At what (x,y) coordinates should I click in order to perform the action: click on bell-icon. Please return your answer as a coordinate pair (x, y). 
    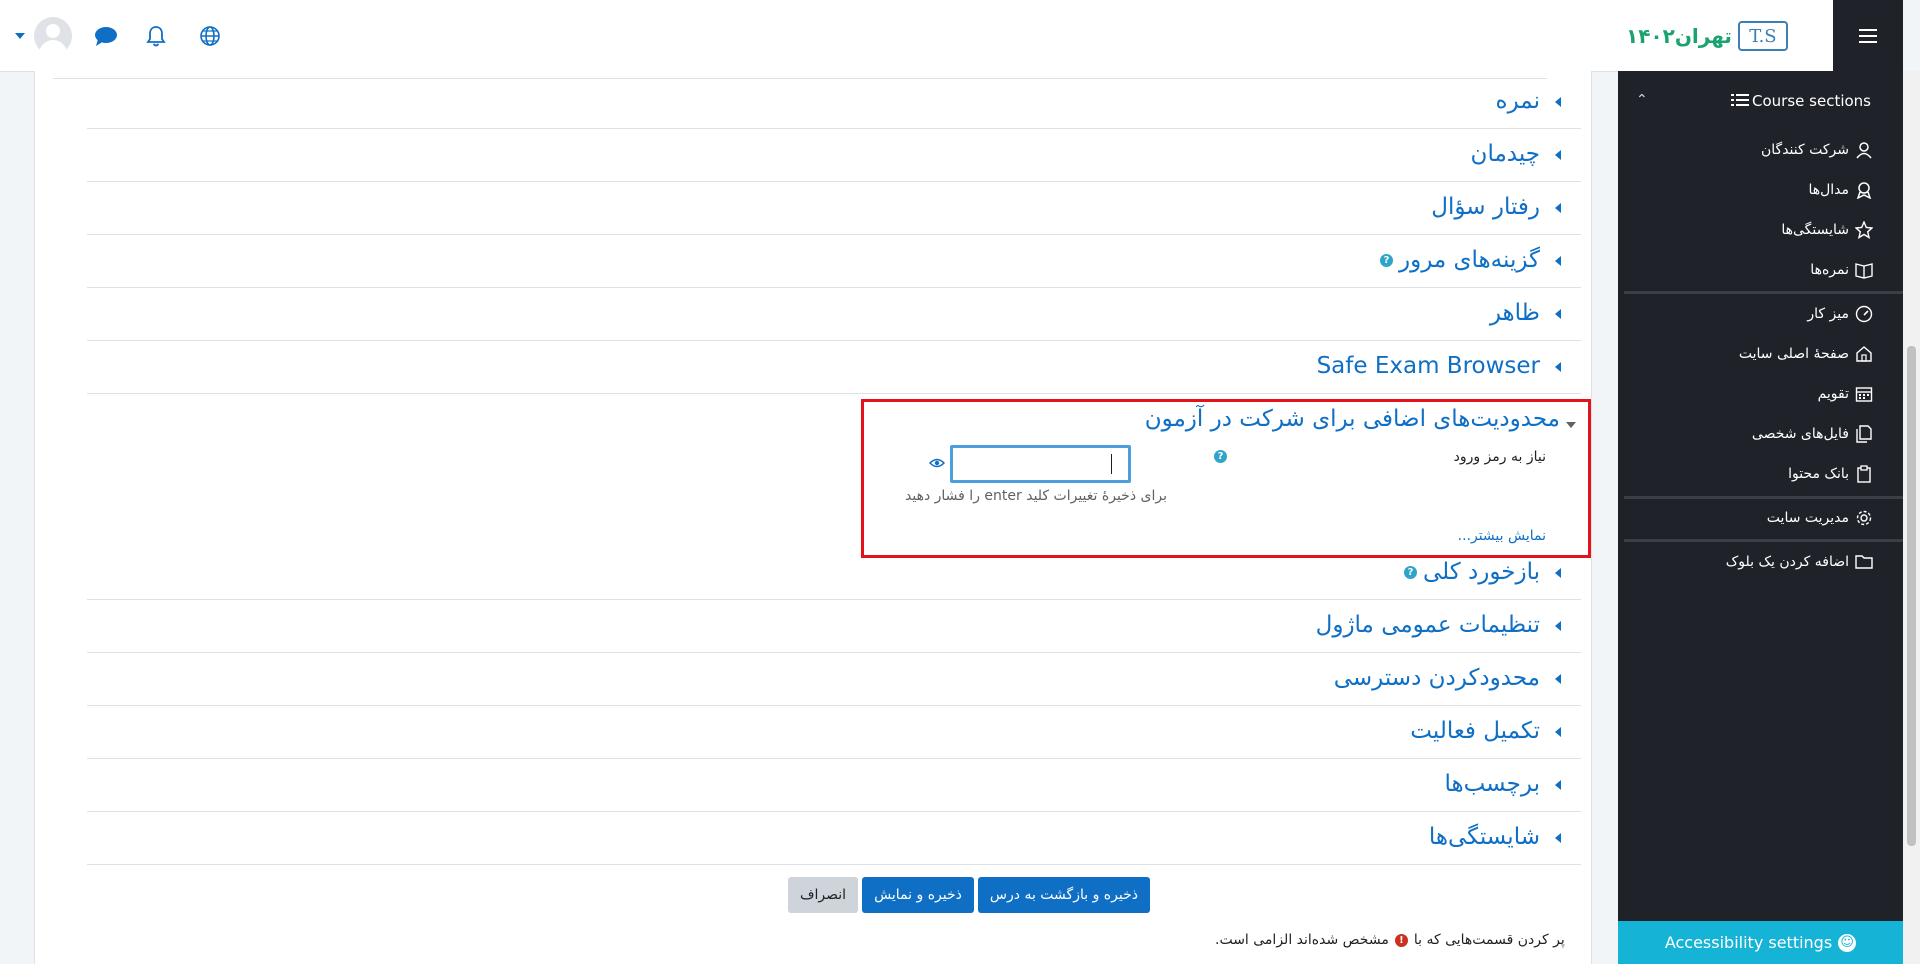
    Looking at the image, I should click on (156, 36).